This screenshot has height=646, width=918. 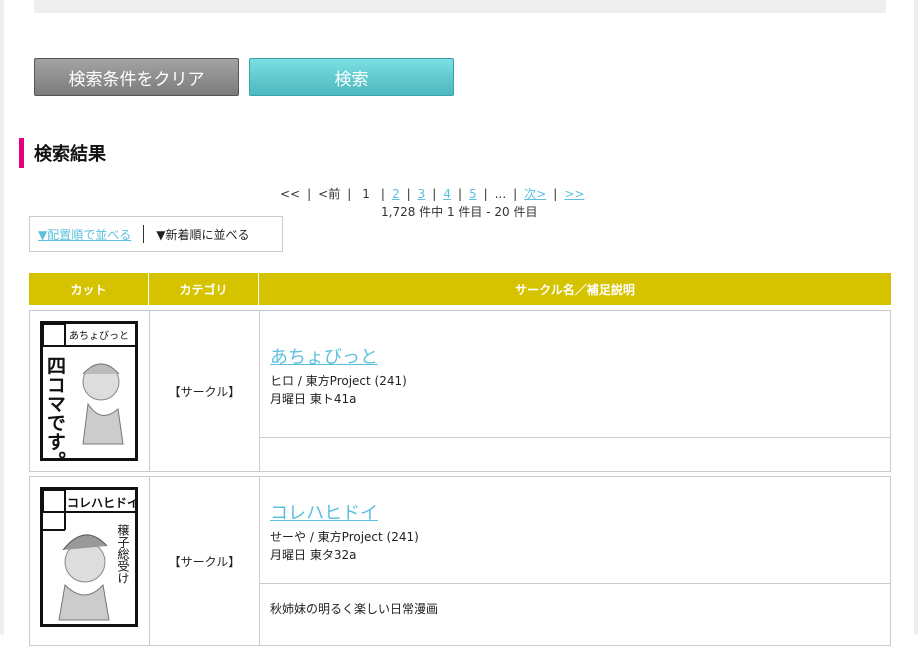 I want to click on search-button: 検索, so click(x=351, y=77).